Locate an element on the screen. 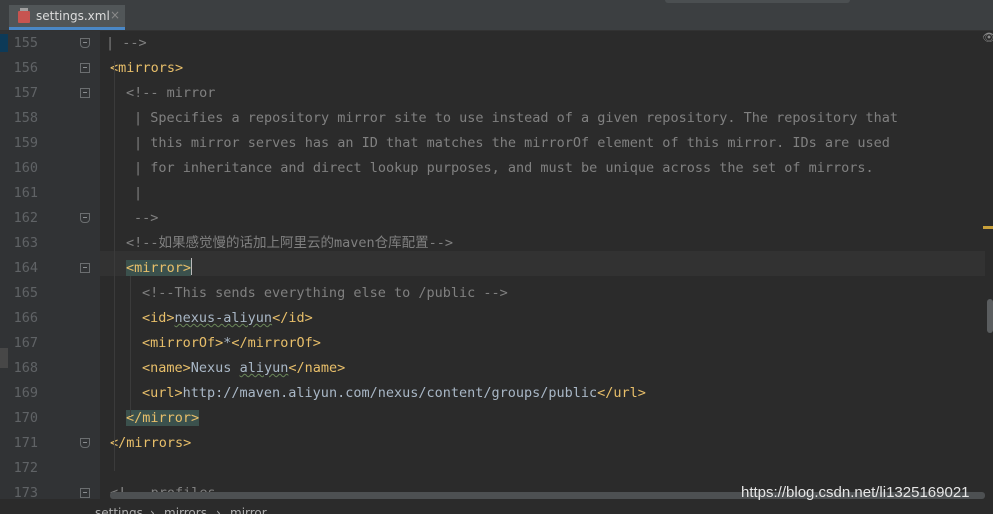 This screenshot has width=993, height=514. line-number: 160 is located at coordinates (25, 168).